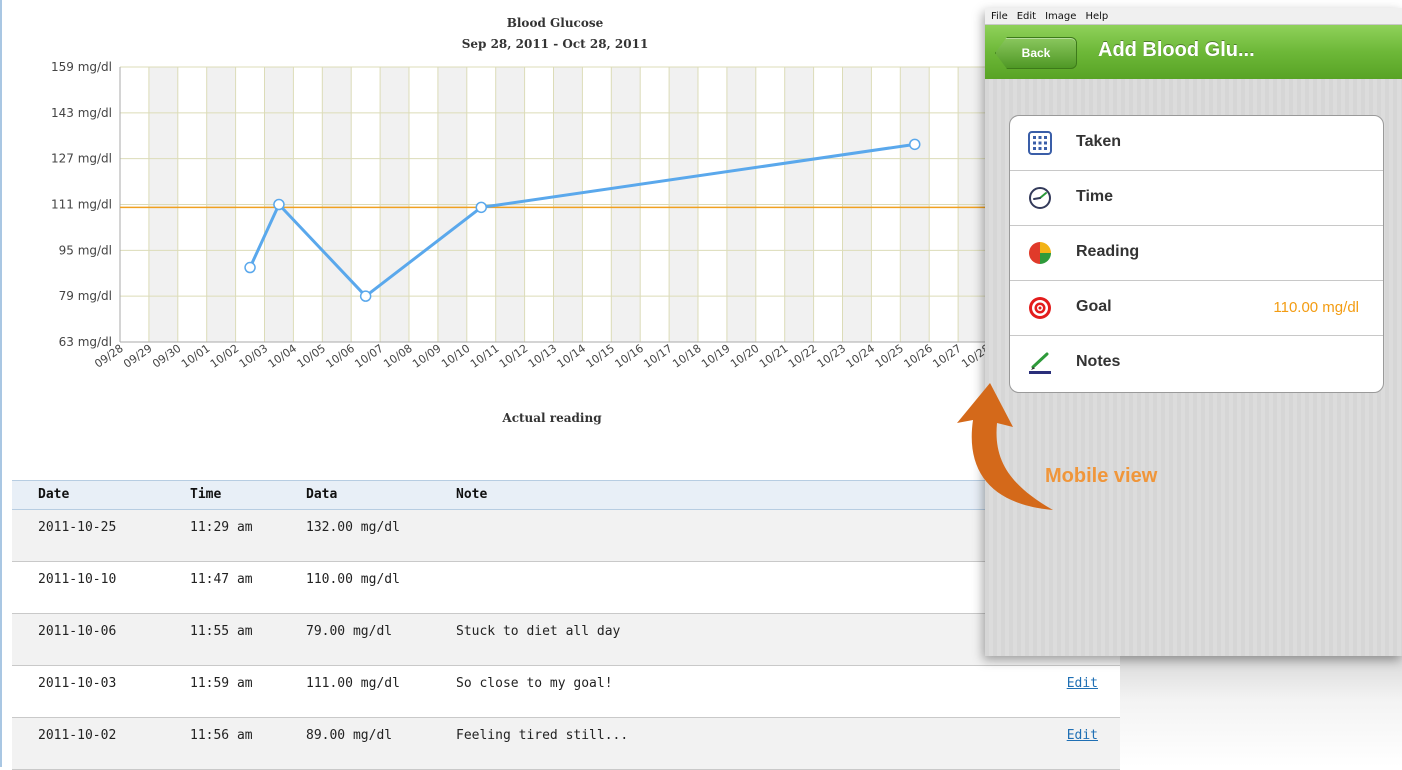  What do you see at coordinates (282, 356) in the screenshot?
I see `x-tick-label: 10/04` at bounding box center [282, 356].